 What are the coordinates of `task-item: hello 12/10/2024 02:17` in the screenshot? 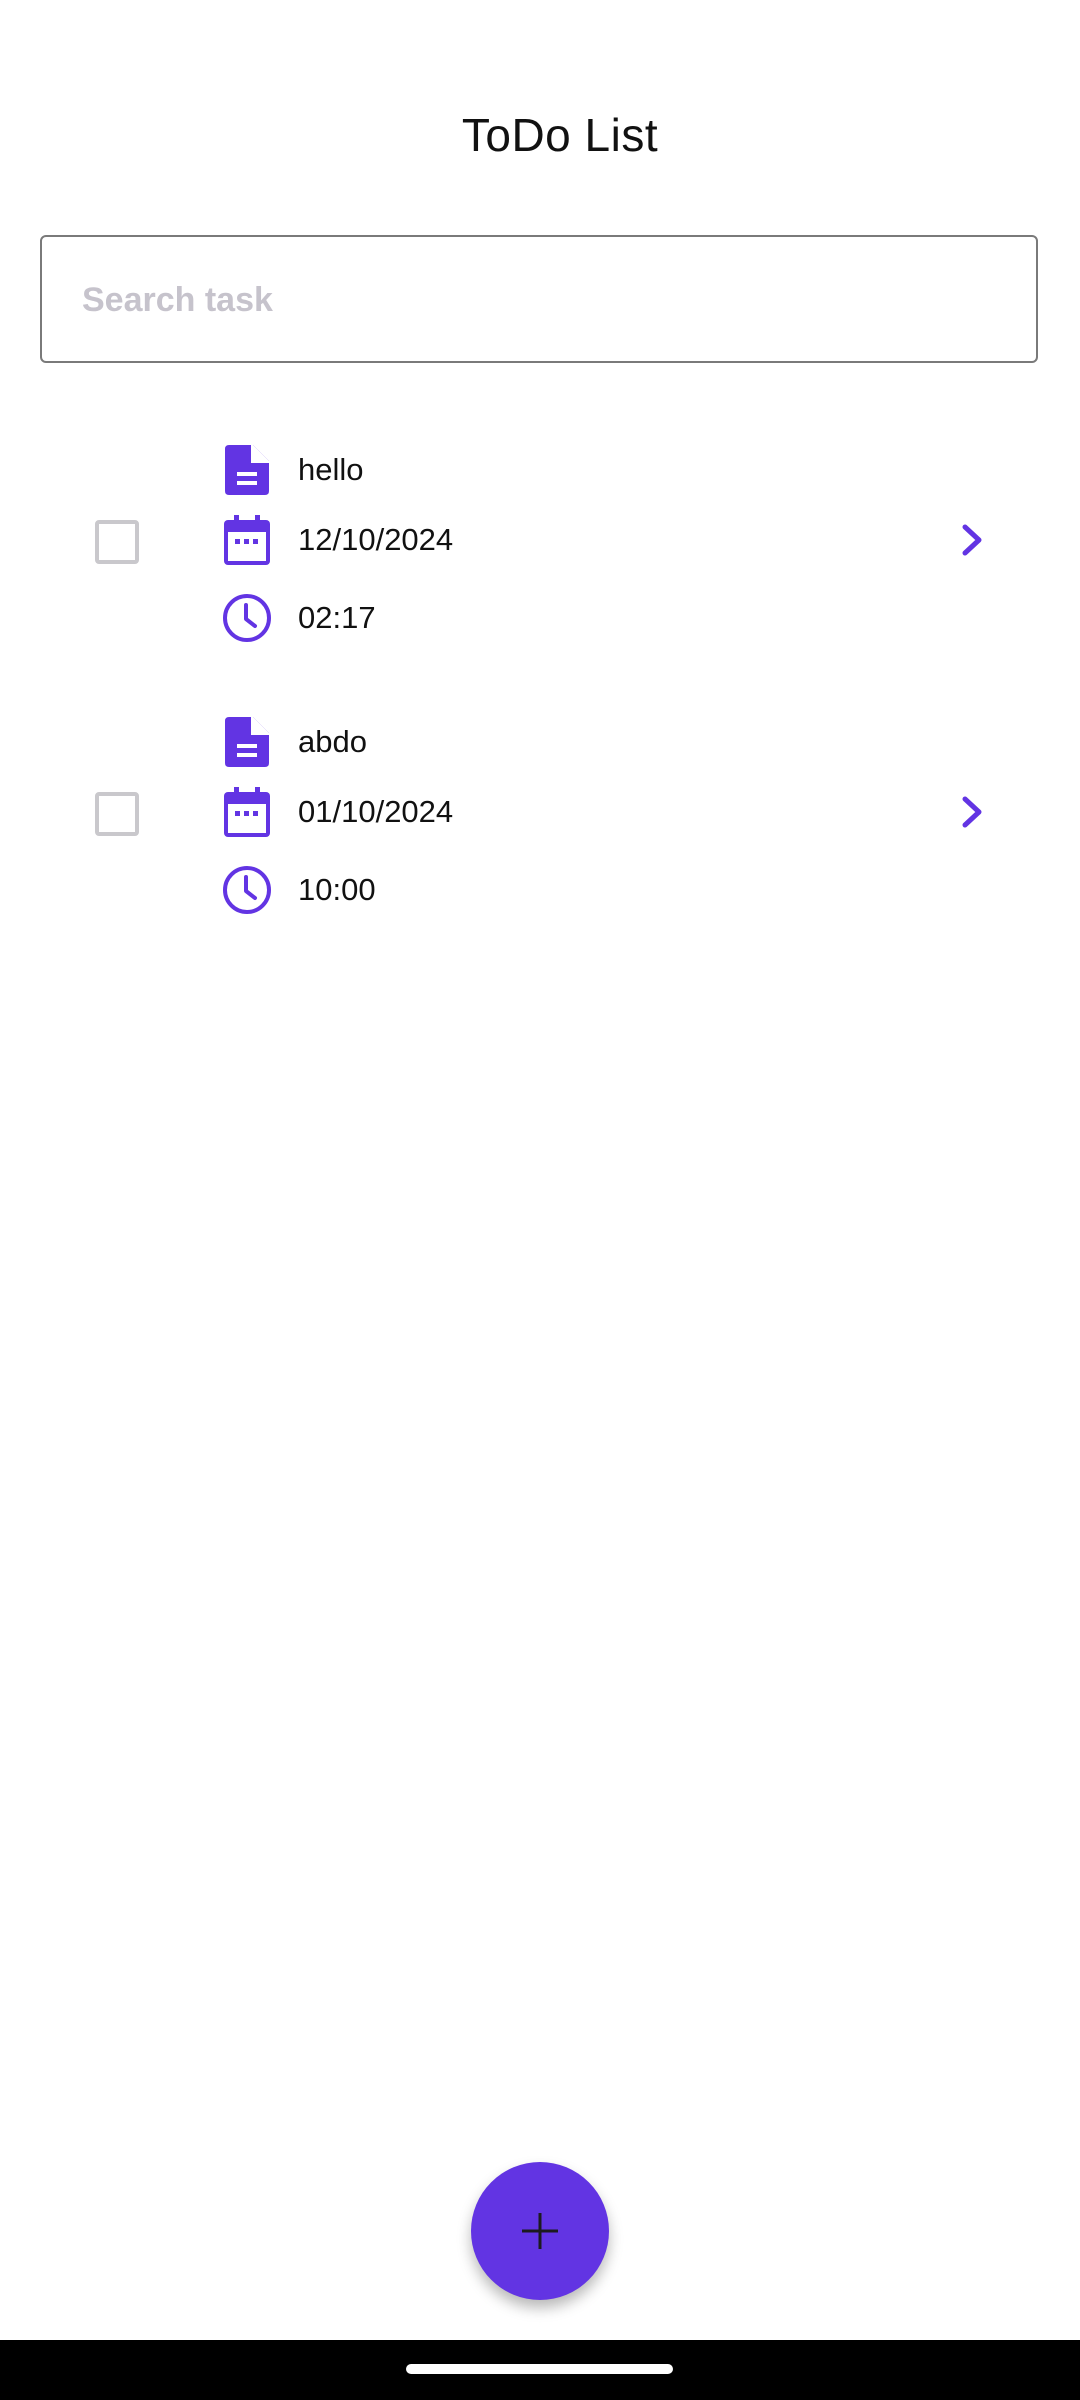 It's located at (540, 545).